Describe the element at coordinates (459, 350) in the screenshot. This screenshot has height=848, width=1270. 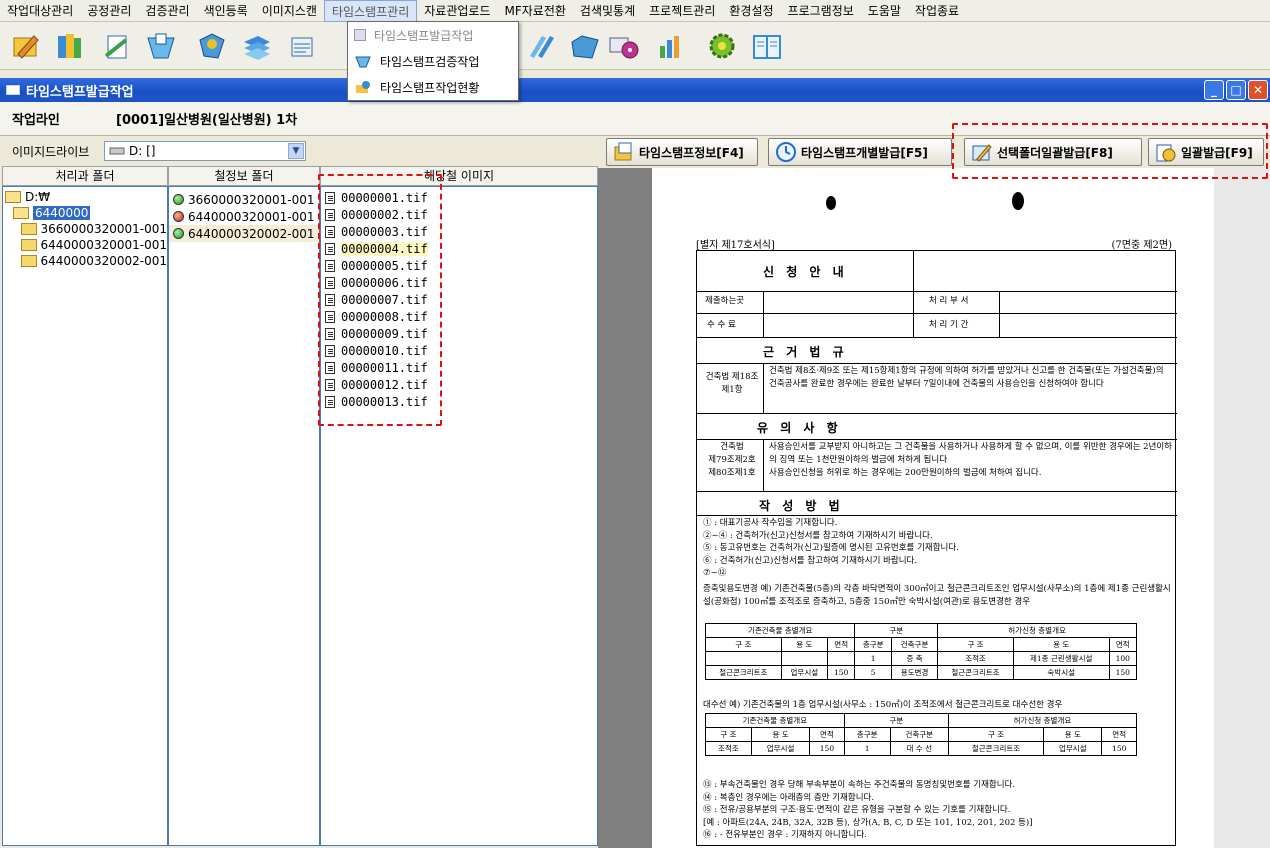
I see `image-file-item: 00000010.tif` at that location.